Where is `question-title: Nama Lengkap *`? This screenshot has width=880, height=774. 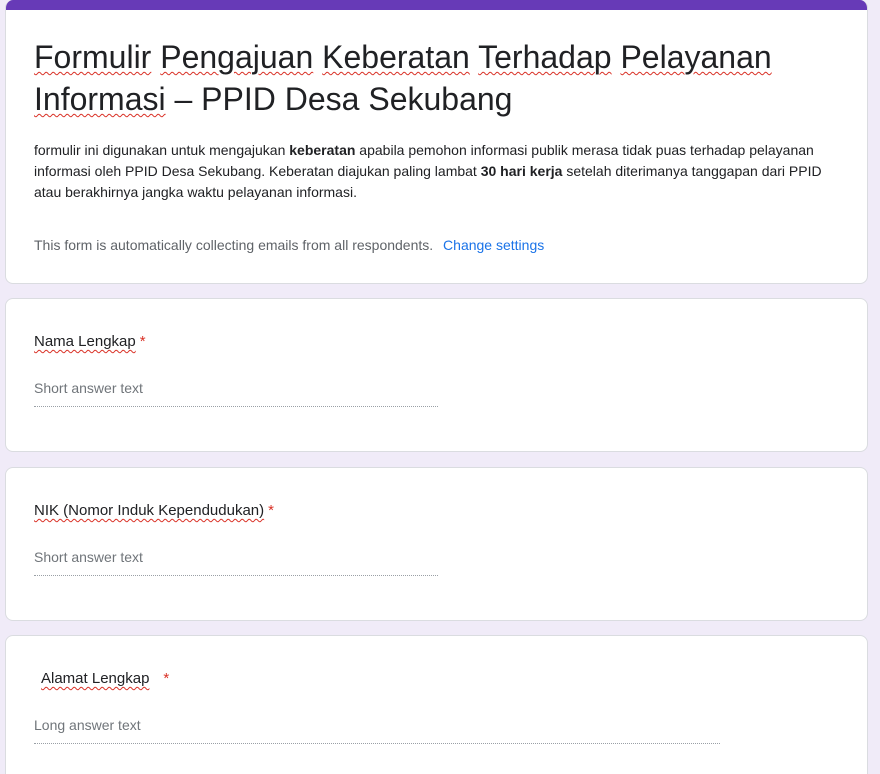
question-title: Nama Lengkap * is located at coordinates (90, 342).